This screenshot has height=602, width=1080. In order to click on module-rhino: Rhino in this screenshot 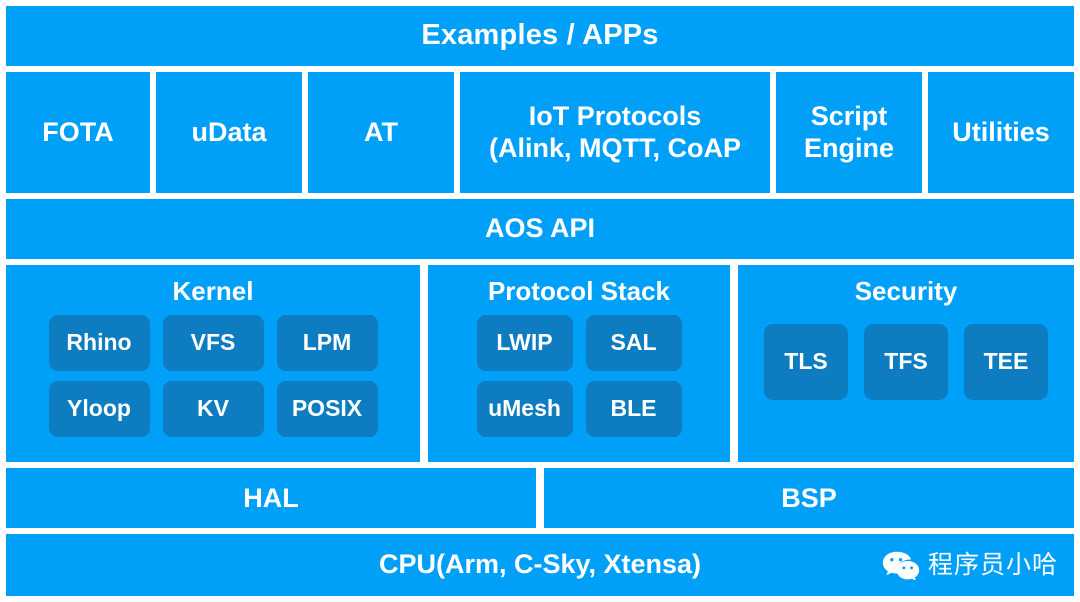, I will do `click(99, 342)`.